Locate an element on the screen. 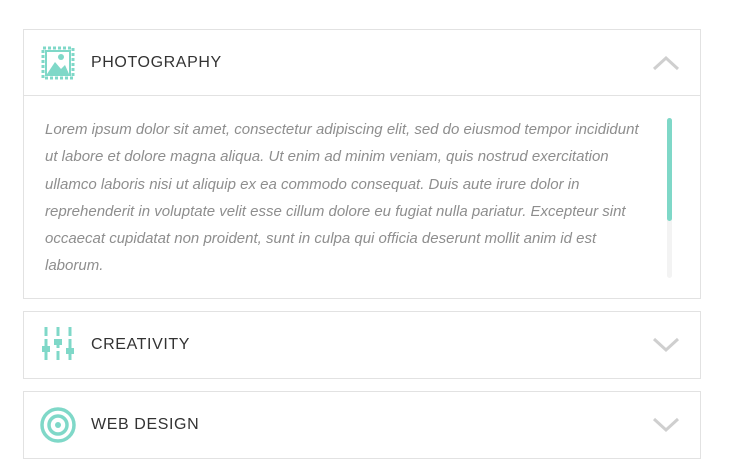 This screenshot has width=729, height=474. target-icon is located at coordinates (58, 425).